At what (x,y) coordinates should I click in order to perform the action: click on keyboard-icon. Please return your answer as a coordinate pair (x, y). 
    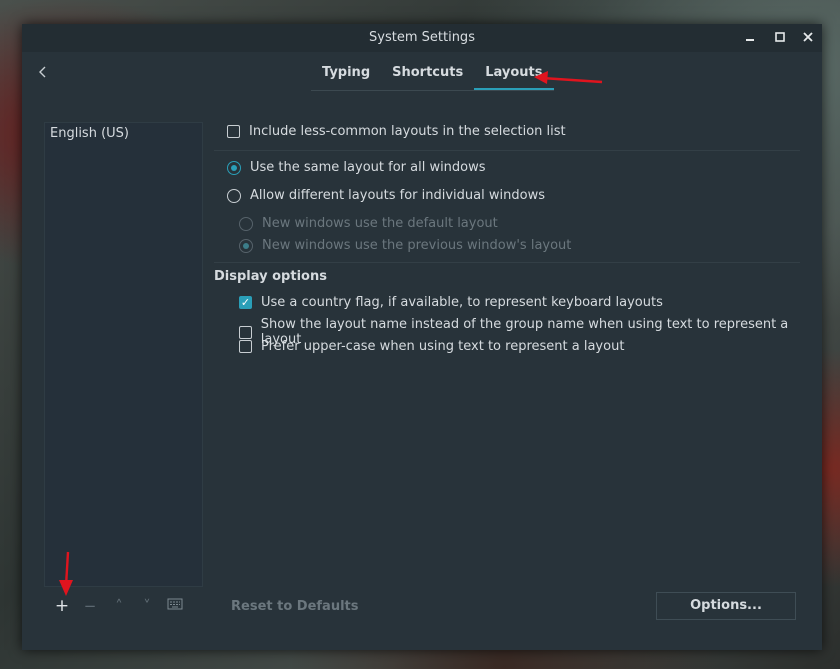
    Looking at the image, I should click on (175, 606).